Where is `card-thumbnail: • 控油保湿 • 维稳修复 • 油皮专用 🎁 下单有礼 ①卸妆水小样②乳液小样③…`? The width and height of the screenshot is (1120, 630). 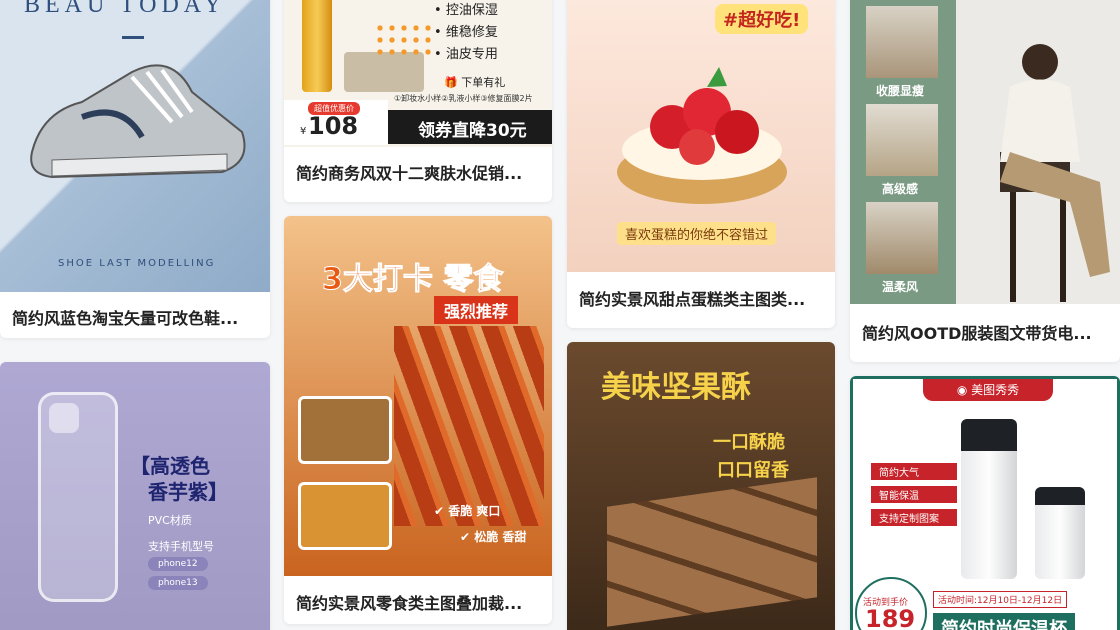
card-thumbnail: • 控油保湿 • 维稳修复 • 油皮专用 🎁 下单有礼 ①卸妆水小样②乳液小样③… is located at coordinates (418, 73).